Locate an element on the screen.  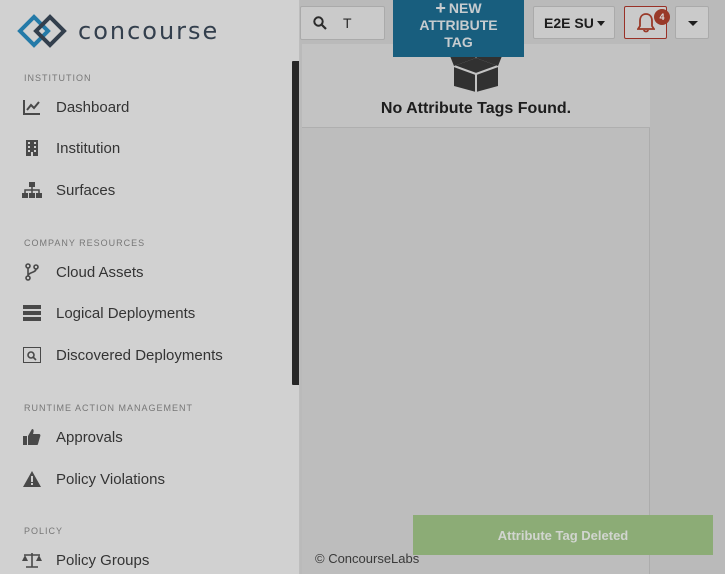
search-box is located at coordinates (342, 23).